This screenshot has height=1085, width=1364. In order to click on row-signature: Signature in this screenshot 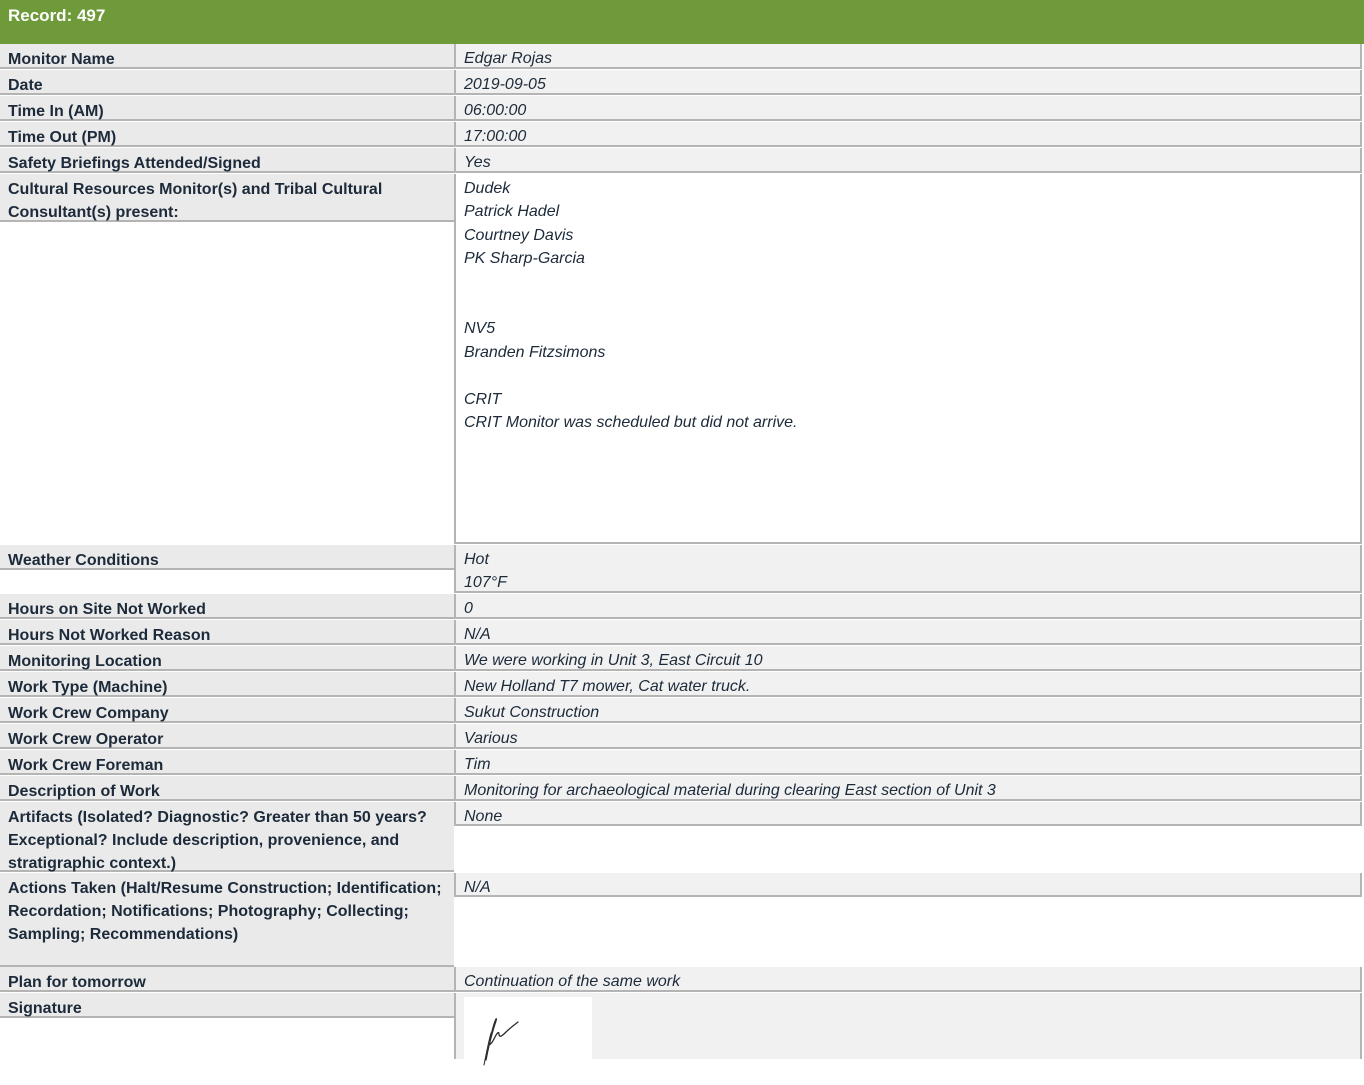, I will do `click(682, 1039)`.